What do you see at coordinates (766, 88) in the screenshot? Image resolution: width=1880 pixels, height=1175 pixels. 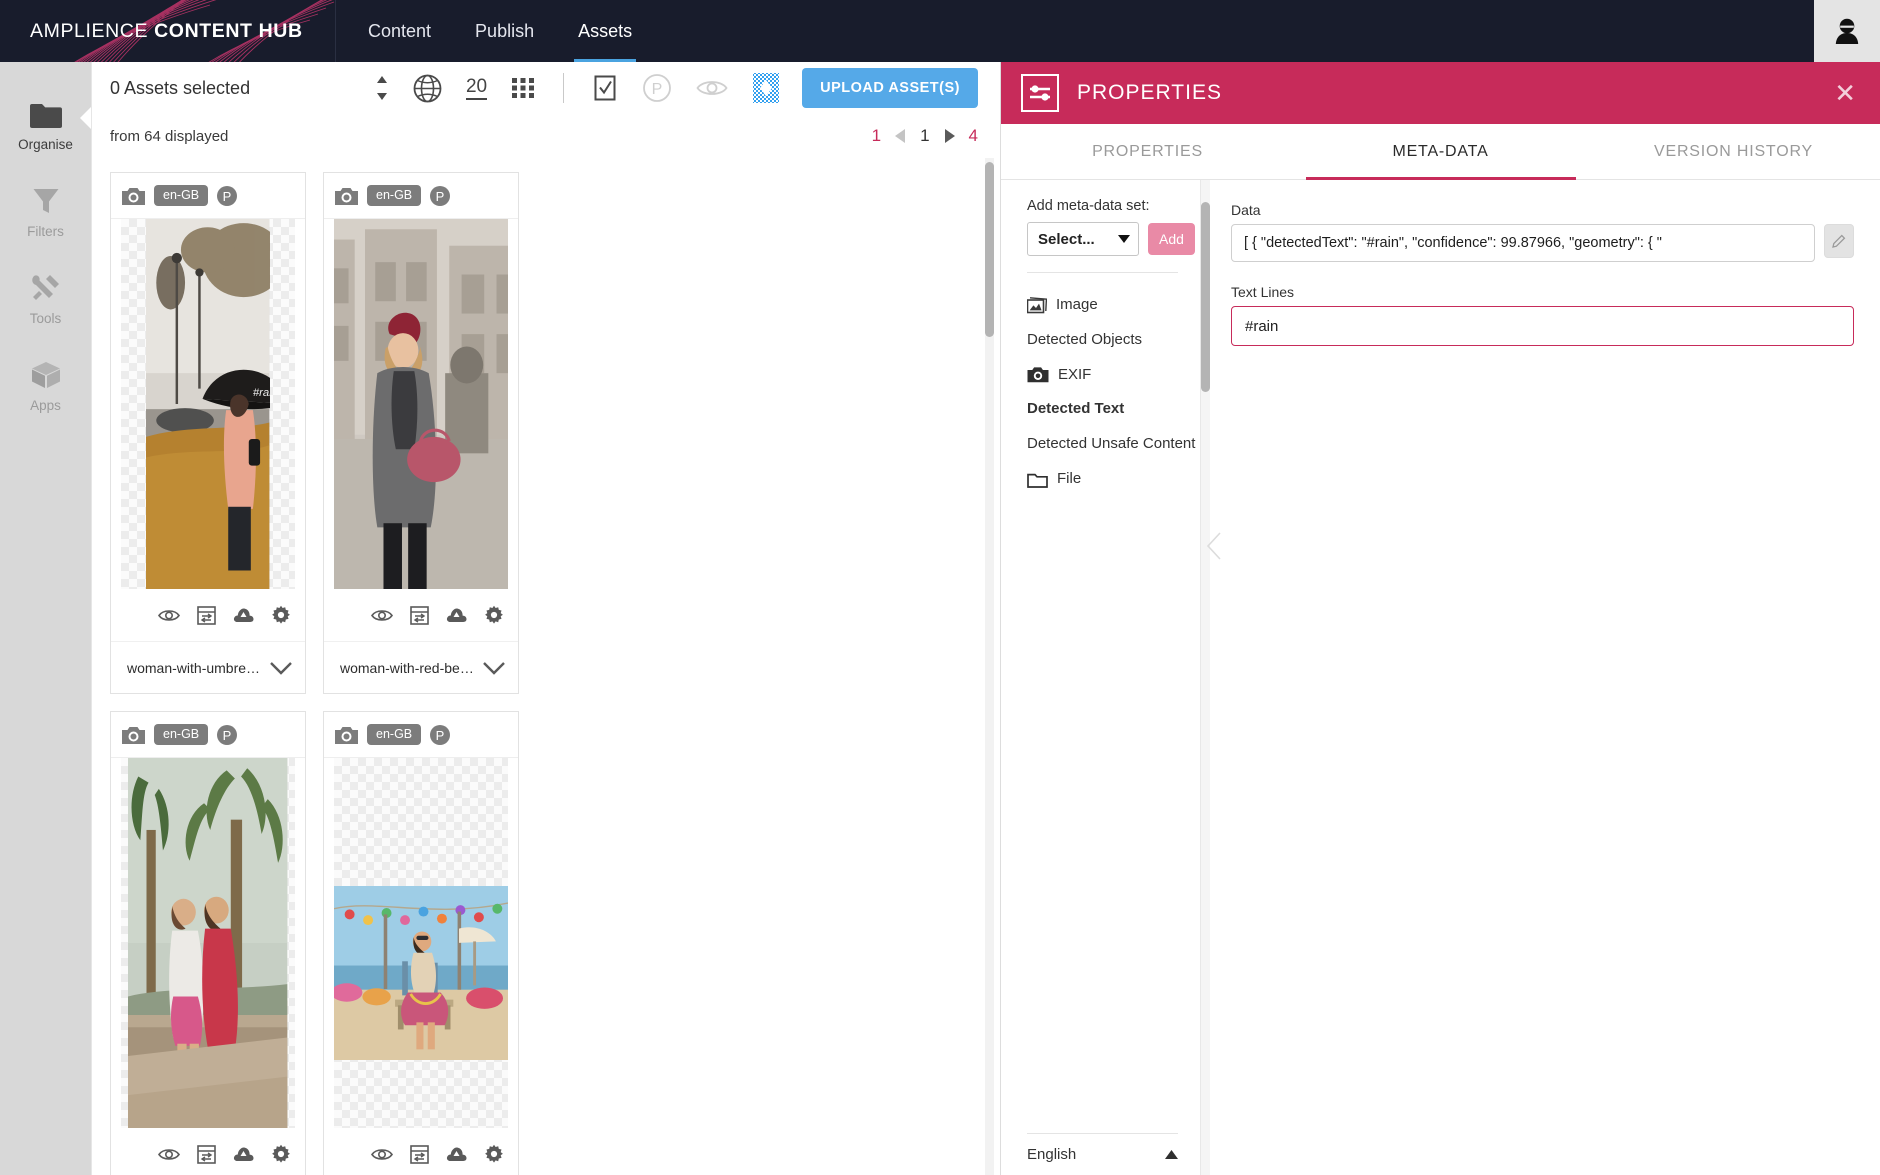 I see `transparency-icon` at bounding box center [766, 88].